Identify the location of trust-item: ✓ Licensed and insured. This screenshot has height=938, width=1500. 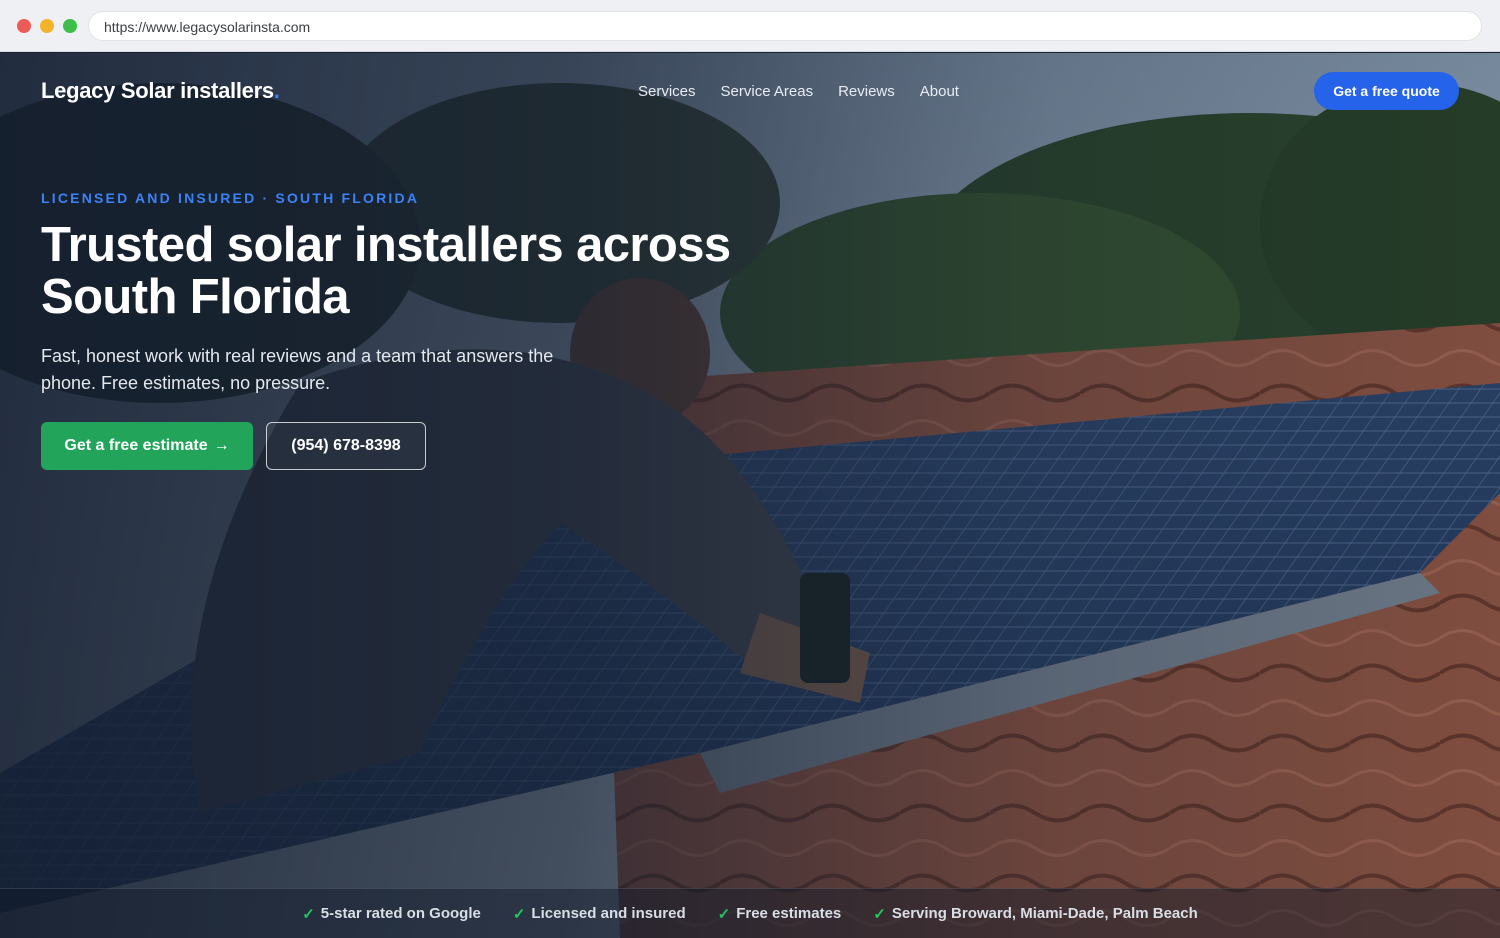
(599, 914).